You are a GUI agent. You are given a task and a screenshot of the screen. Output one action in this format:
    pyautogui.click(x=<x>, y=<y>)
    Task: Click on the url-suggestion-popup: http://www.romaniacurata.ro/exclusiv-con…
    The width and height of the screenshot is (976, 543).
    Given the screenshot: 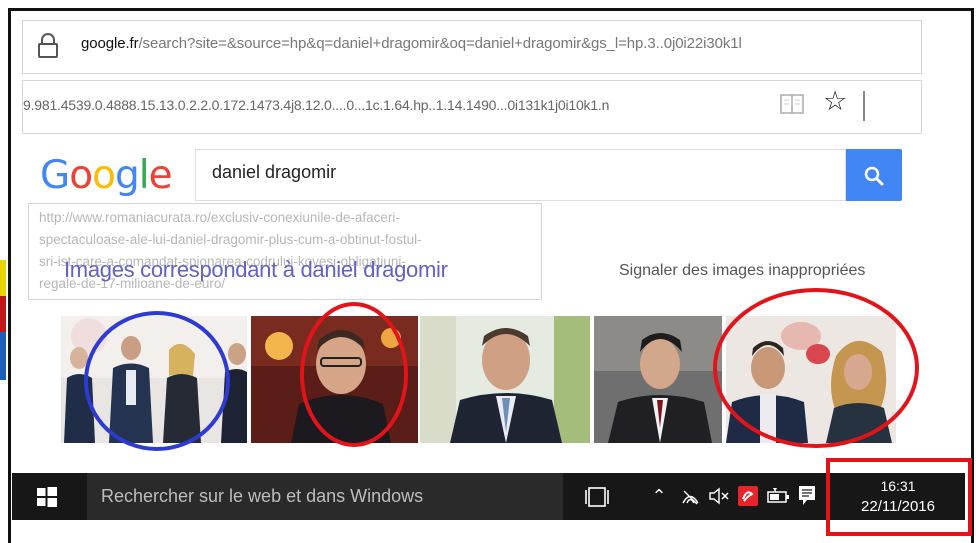 What is the action you would take?
    pyautogui.click(x=285, y=251)
    